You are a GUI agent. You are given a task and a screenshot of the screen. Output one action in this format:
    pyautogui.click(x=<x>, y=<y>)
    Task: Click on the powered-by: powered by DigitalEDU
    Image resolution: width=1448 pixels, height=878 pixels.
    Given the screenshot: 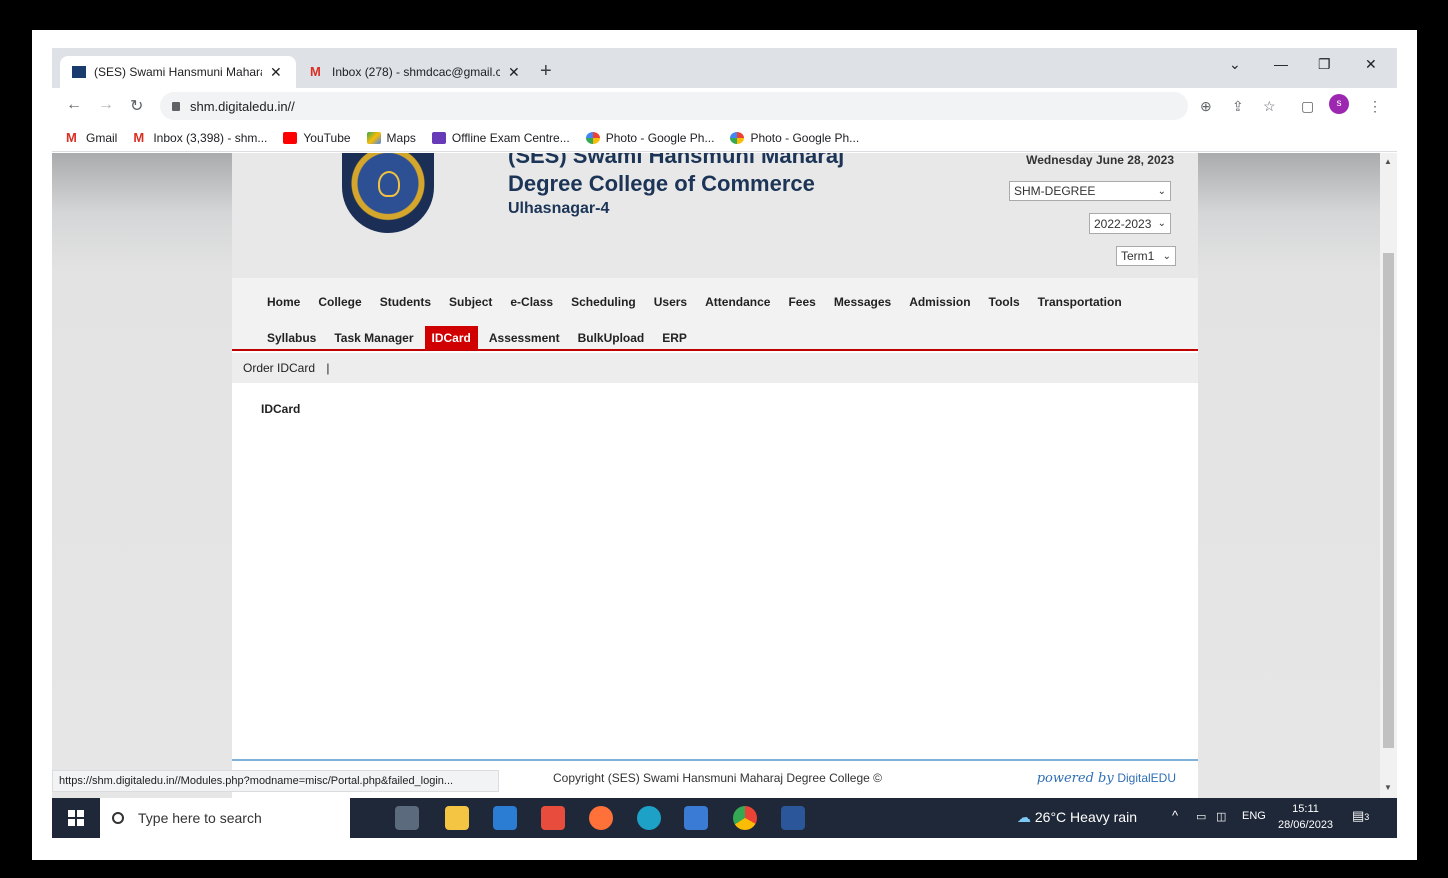 What is the action you would take?
    pyautogui.click(x=1106, y=778)
    